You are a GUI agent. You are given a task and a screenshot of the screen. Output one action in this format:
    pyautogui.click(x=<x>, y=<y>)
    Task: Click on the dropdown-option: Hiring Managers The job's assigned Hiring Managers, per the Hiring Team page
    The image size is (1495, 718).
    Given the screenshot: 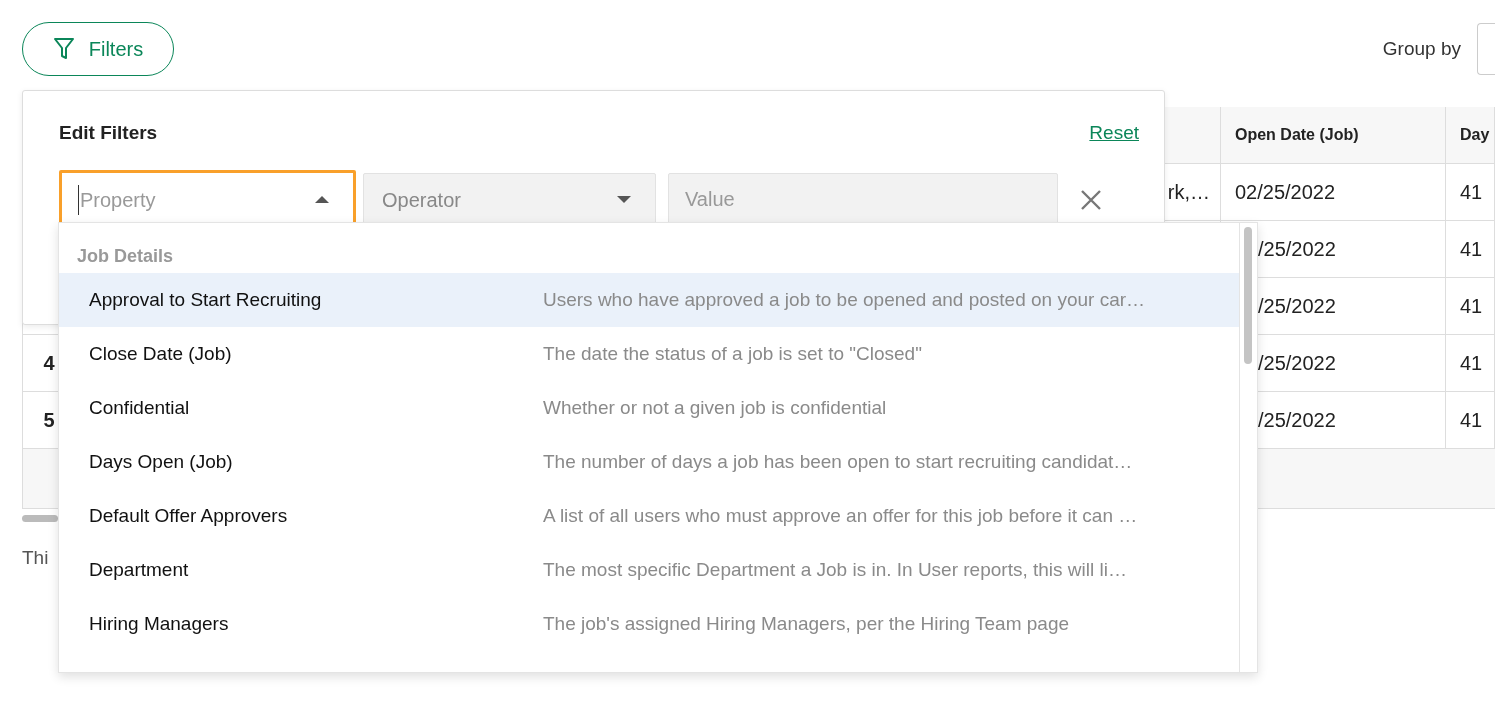 What is the action you would take?
    pyautogui.click(x=649, y=624)
    